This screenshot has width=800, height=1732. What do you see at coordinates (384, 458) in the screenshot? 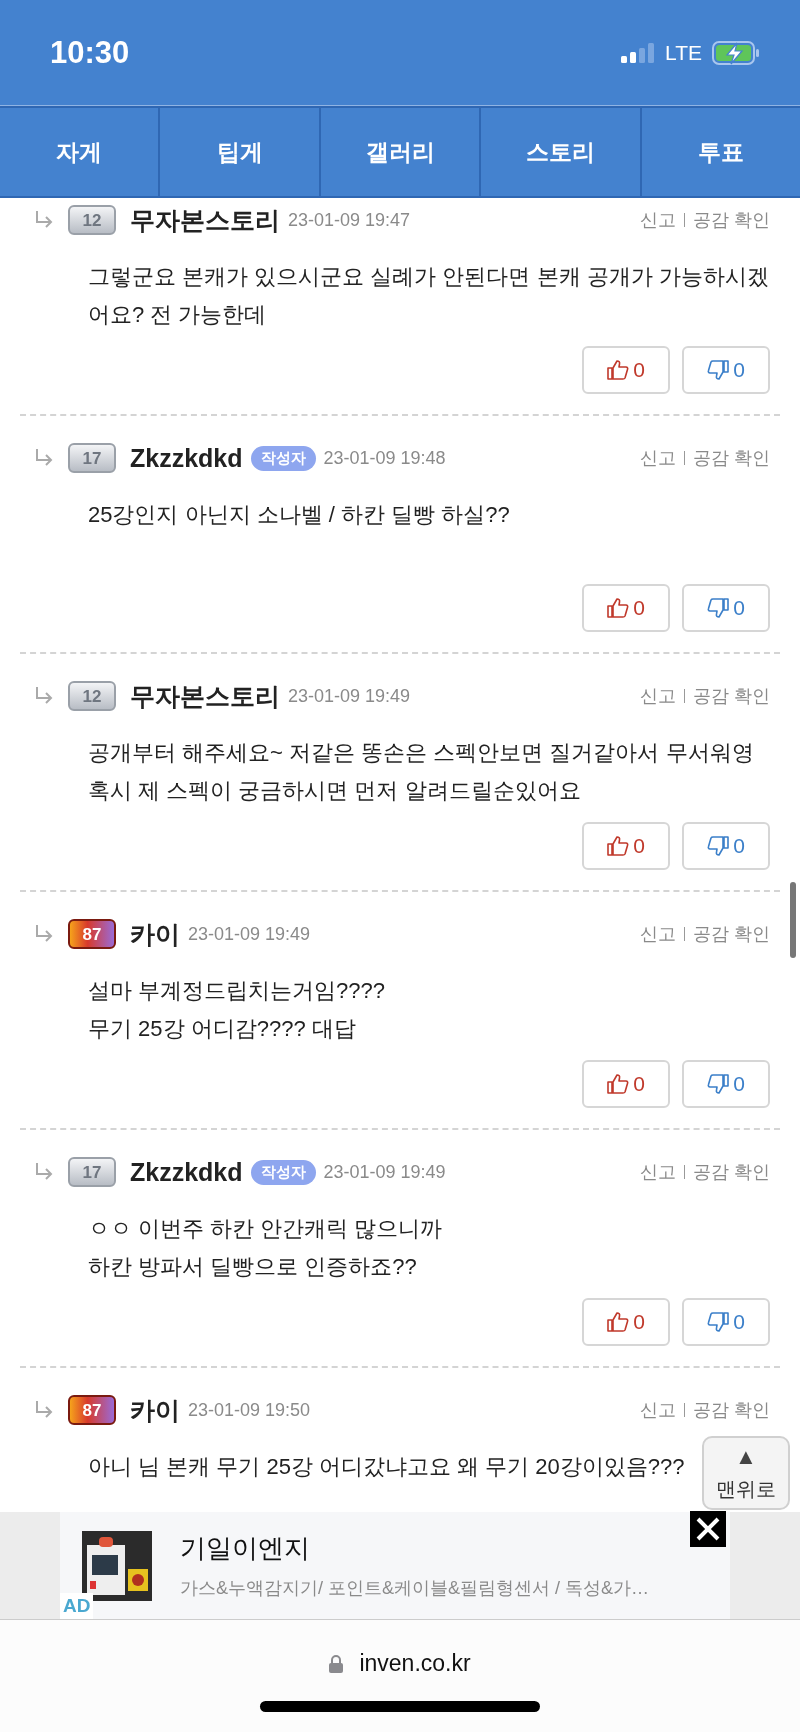
I see `comment-date: 23-01-09 19:48` at bounding box center [384, 458].